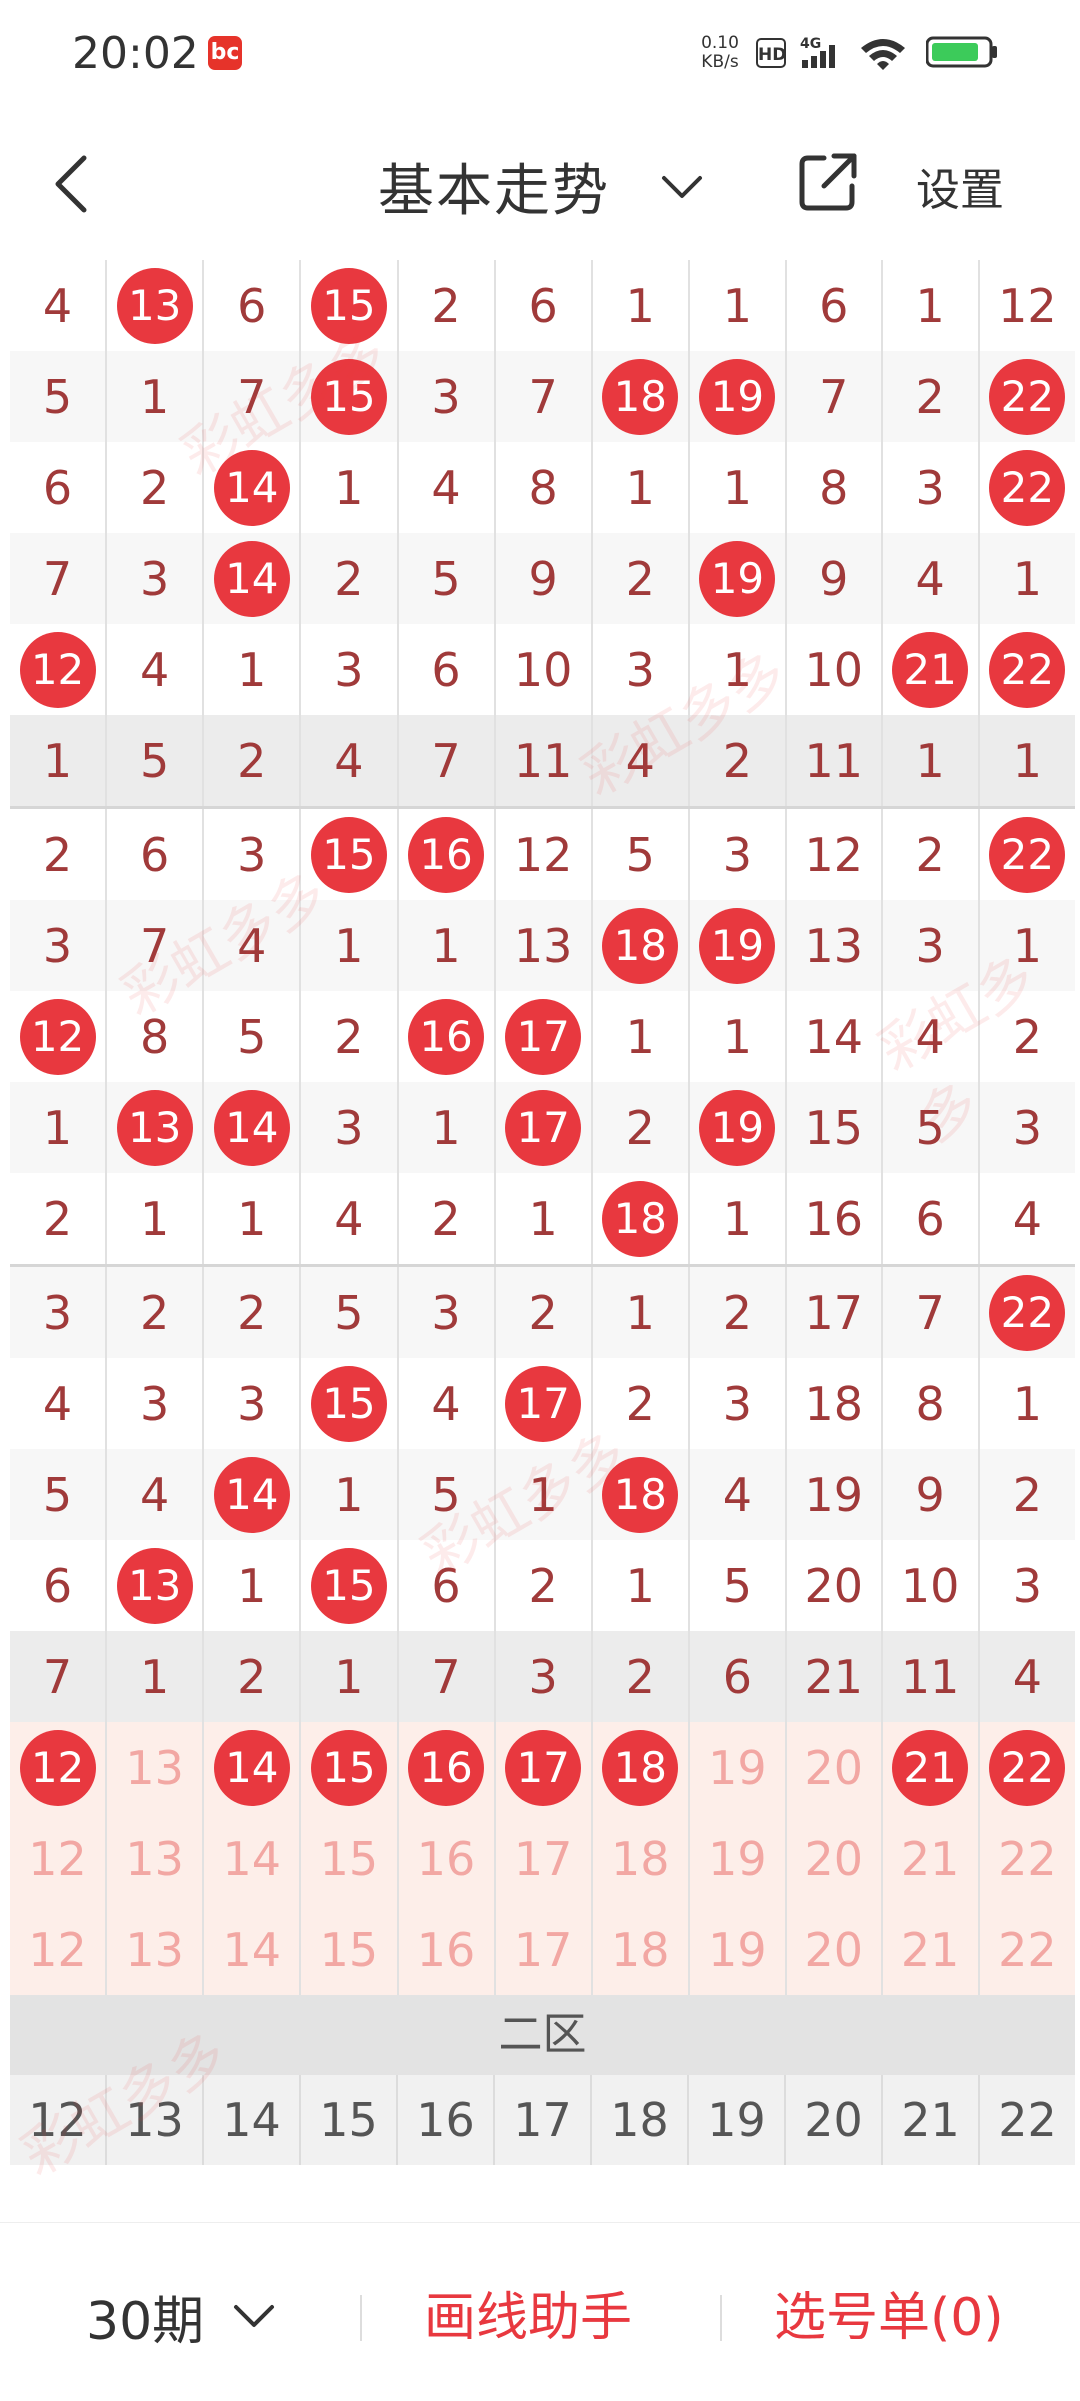 Image resolution: width=1080 pixels, height=2401 pixels. What do you see at coordinates (929, 1311) in the screenshot?
I see `trend-cell: 7` at bounding box center [929, 1311].